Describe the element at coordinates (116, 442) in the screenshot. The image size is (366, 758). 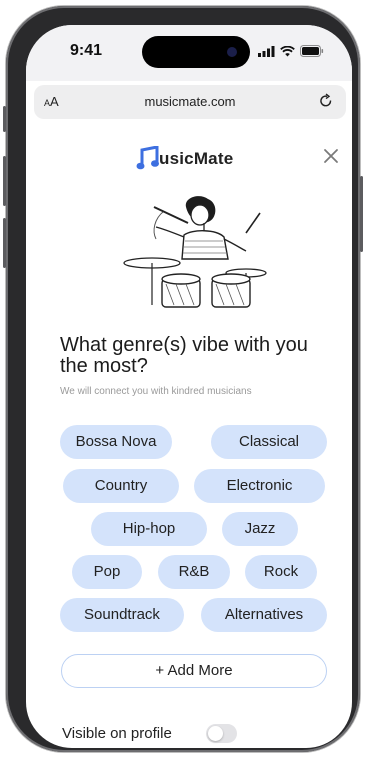
I see `genre-chip-bossa-nova: Bossa Nova` at that location.